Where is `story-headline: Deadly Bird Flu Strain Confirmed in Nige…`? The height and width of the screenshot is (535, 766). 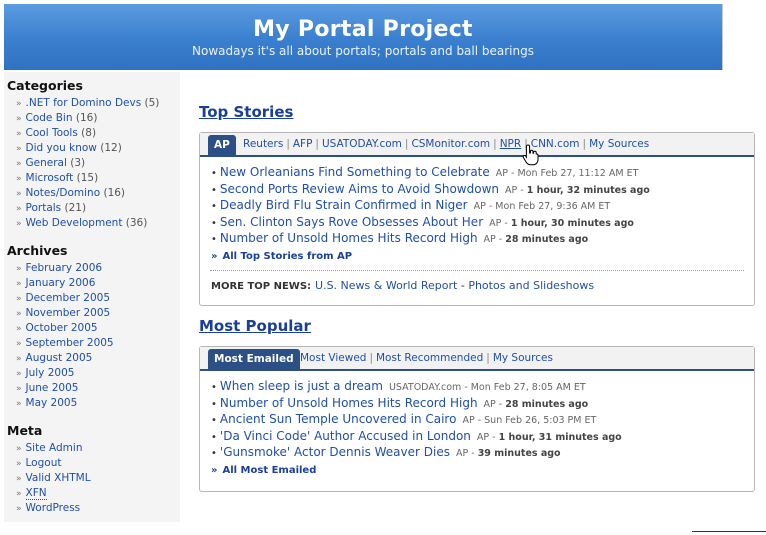 story-headline: Deadly Bird Flu Strain Confirmed in Nige… is located at coordinates (344, 205).